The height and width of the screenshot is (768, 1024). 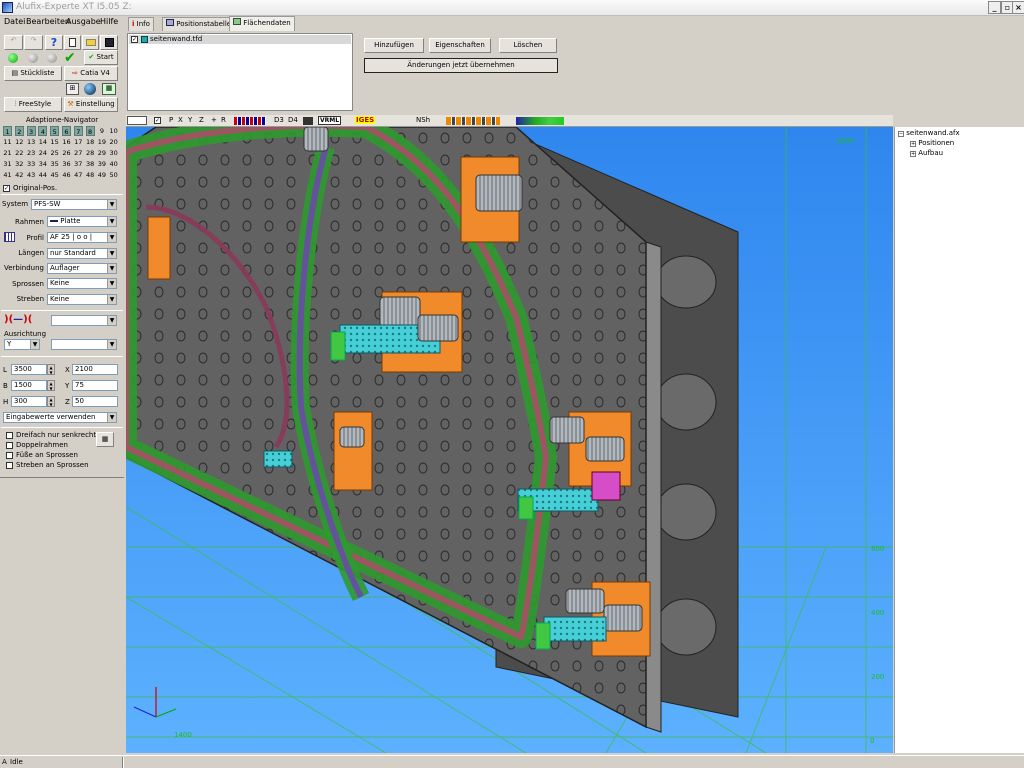 I want to click on view-z-button: Z, so click(x=201, y=120).